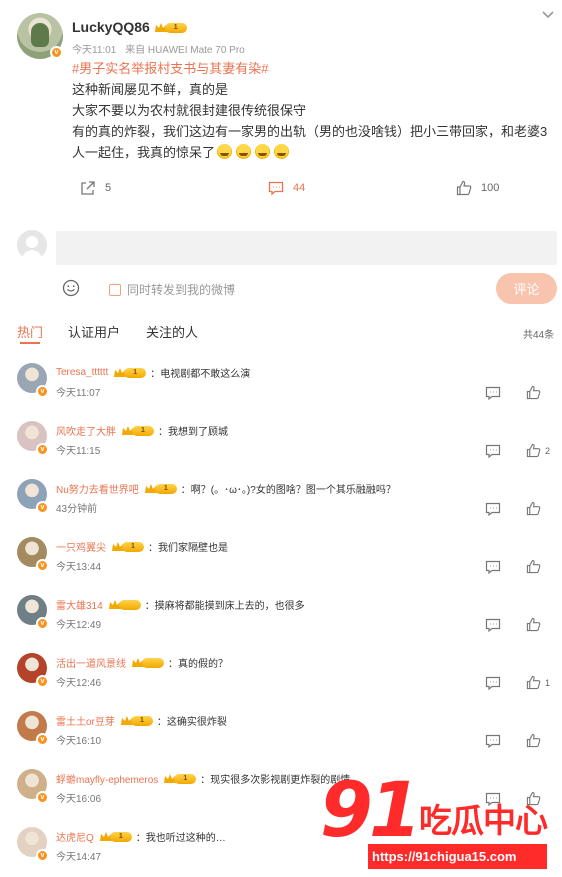 The width and height of the screenshot is (562, 877). I want to click on commenter-name: 一只鸡翼尖, so click(81, 546).